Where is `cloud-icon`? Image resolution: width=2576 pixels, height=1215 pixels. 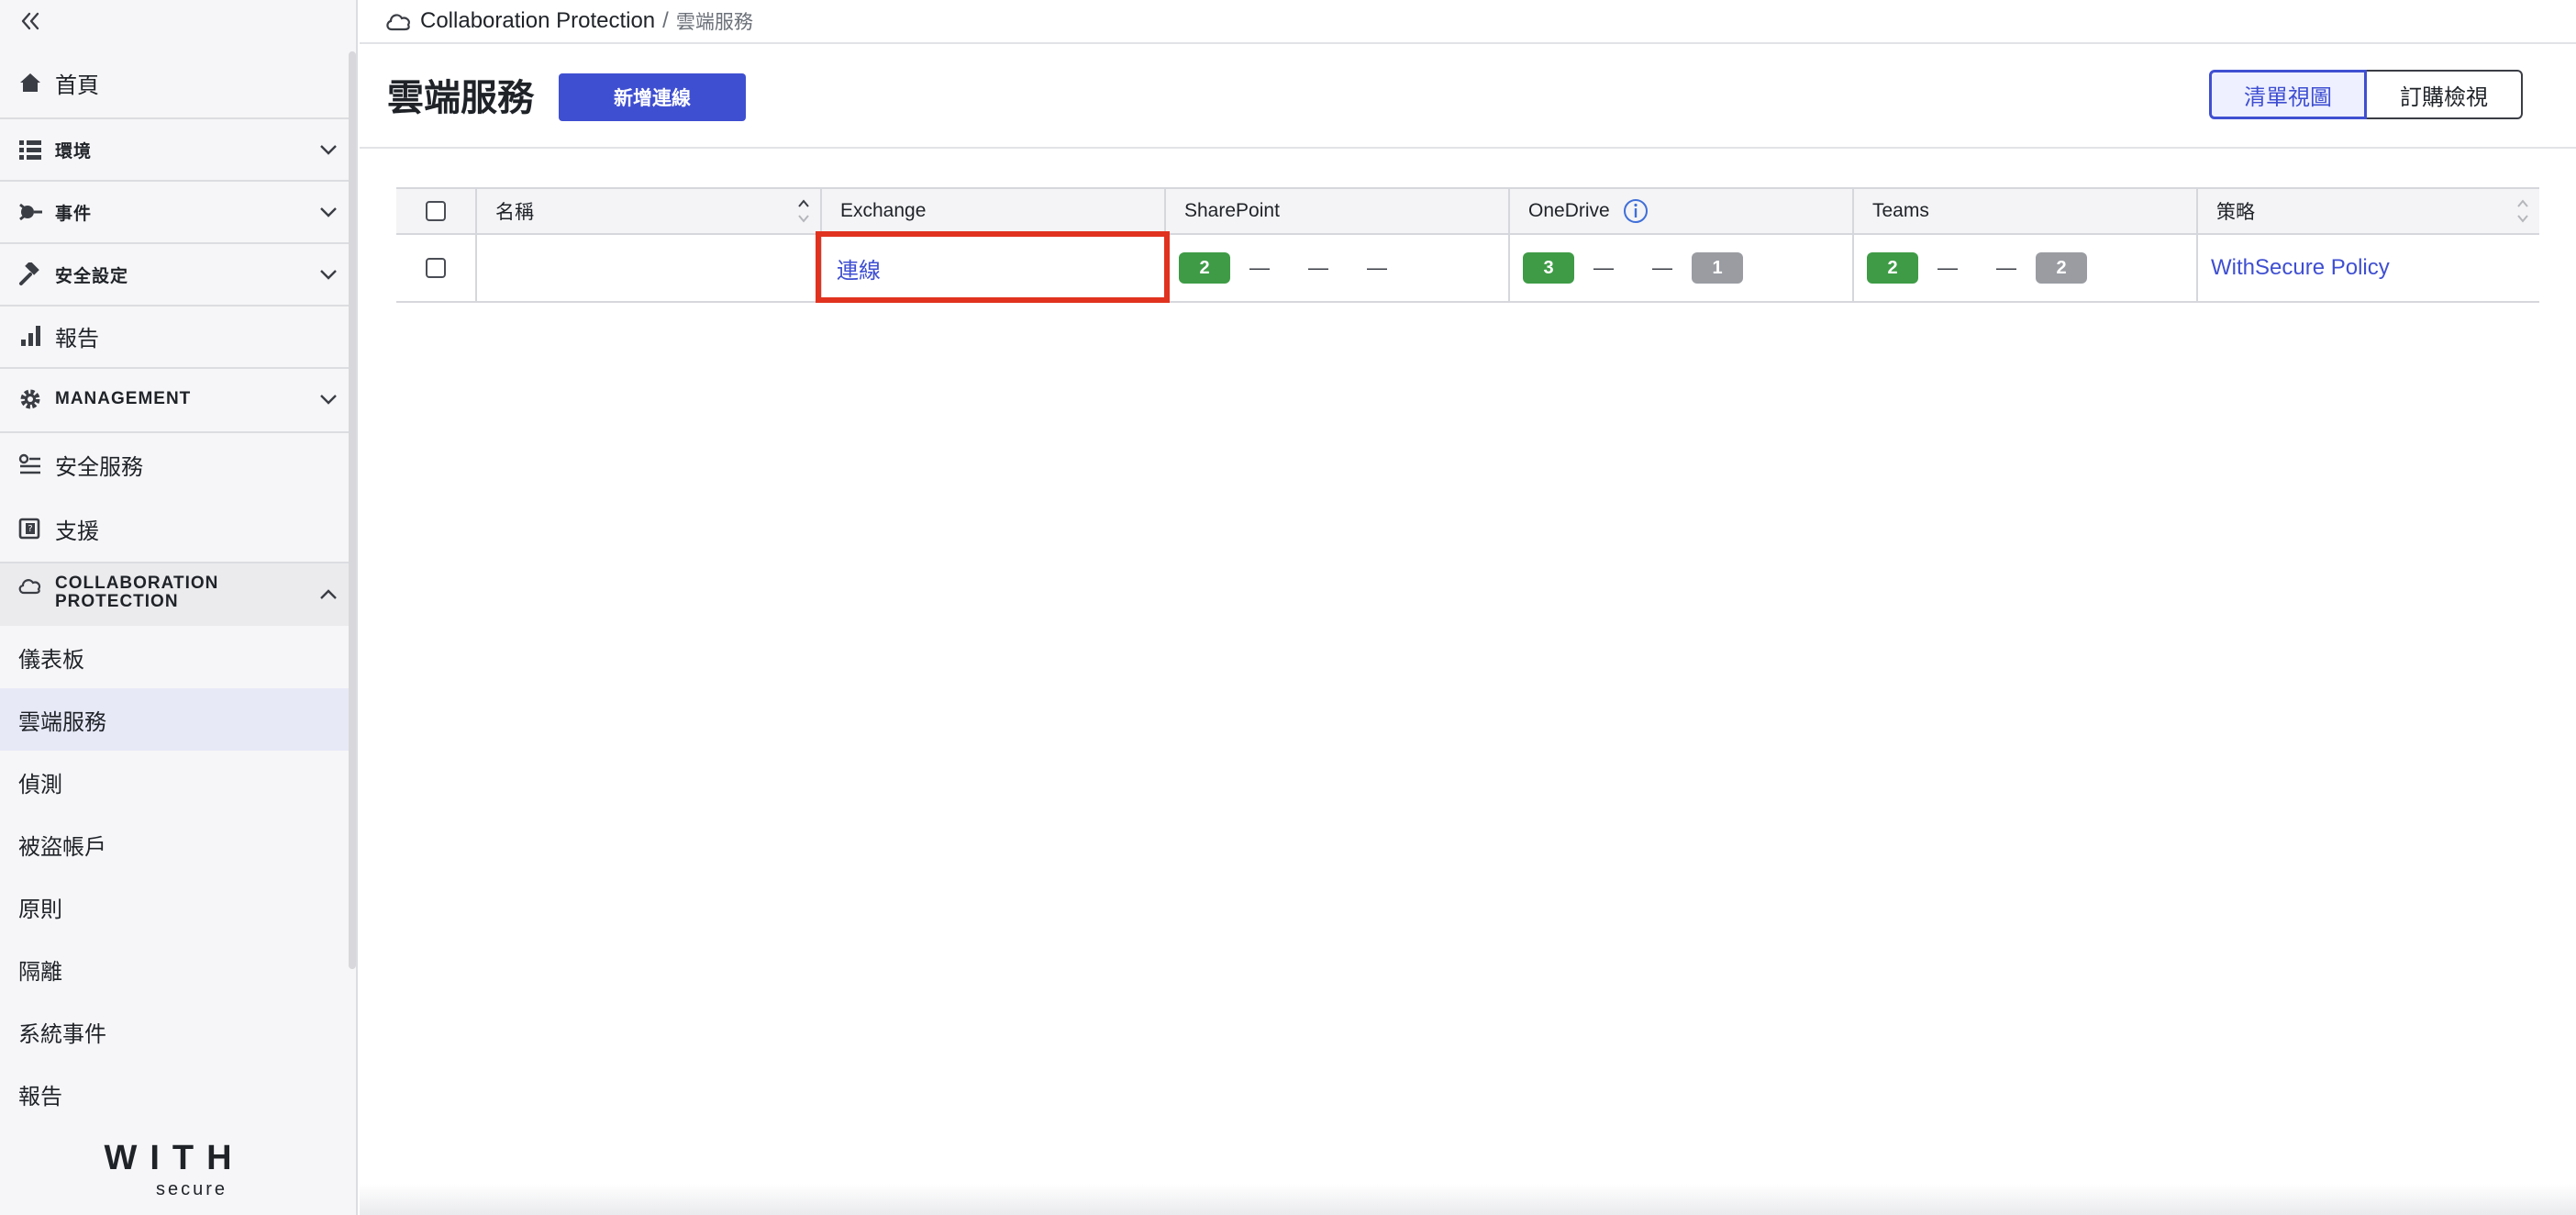
cloud-icon is located at coordinates (399, 21).